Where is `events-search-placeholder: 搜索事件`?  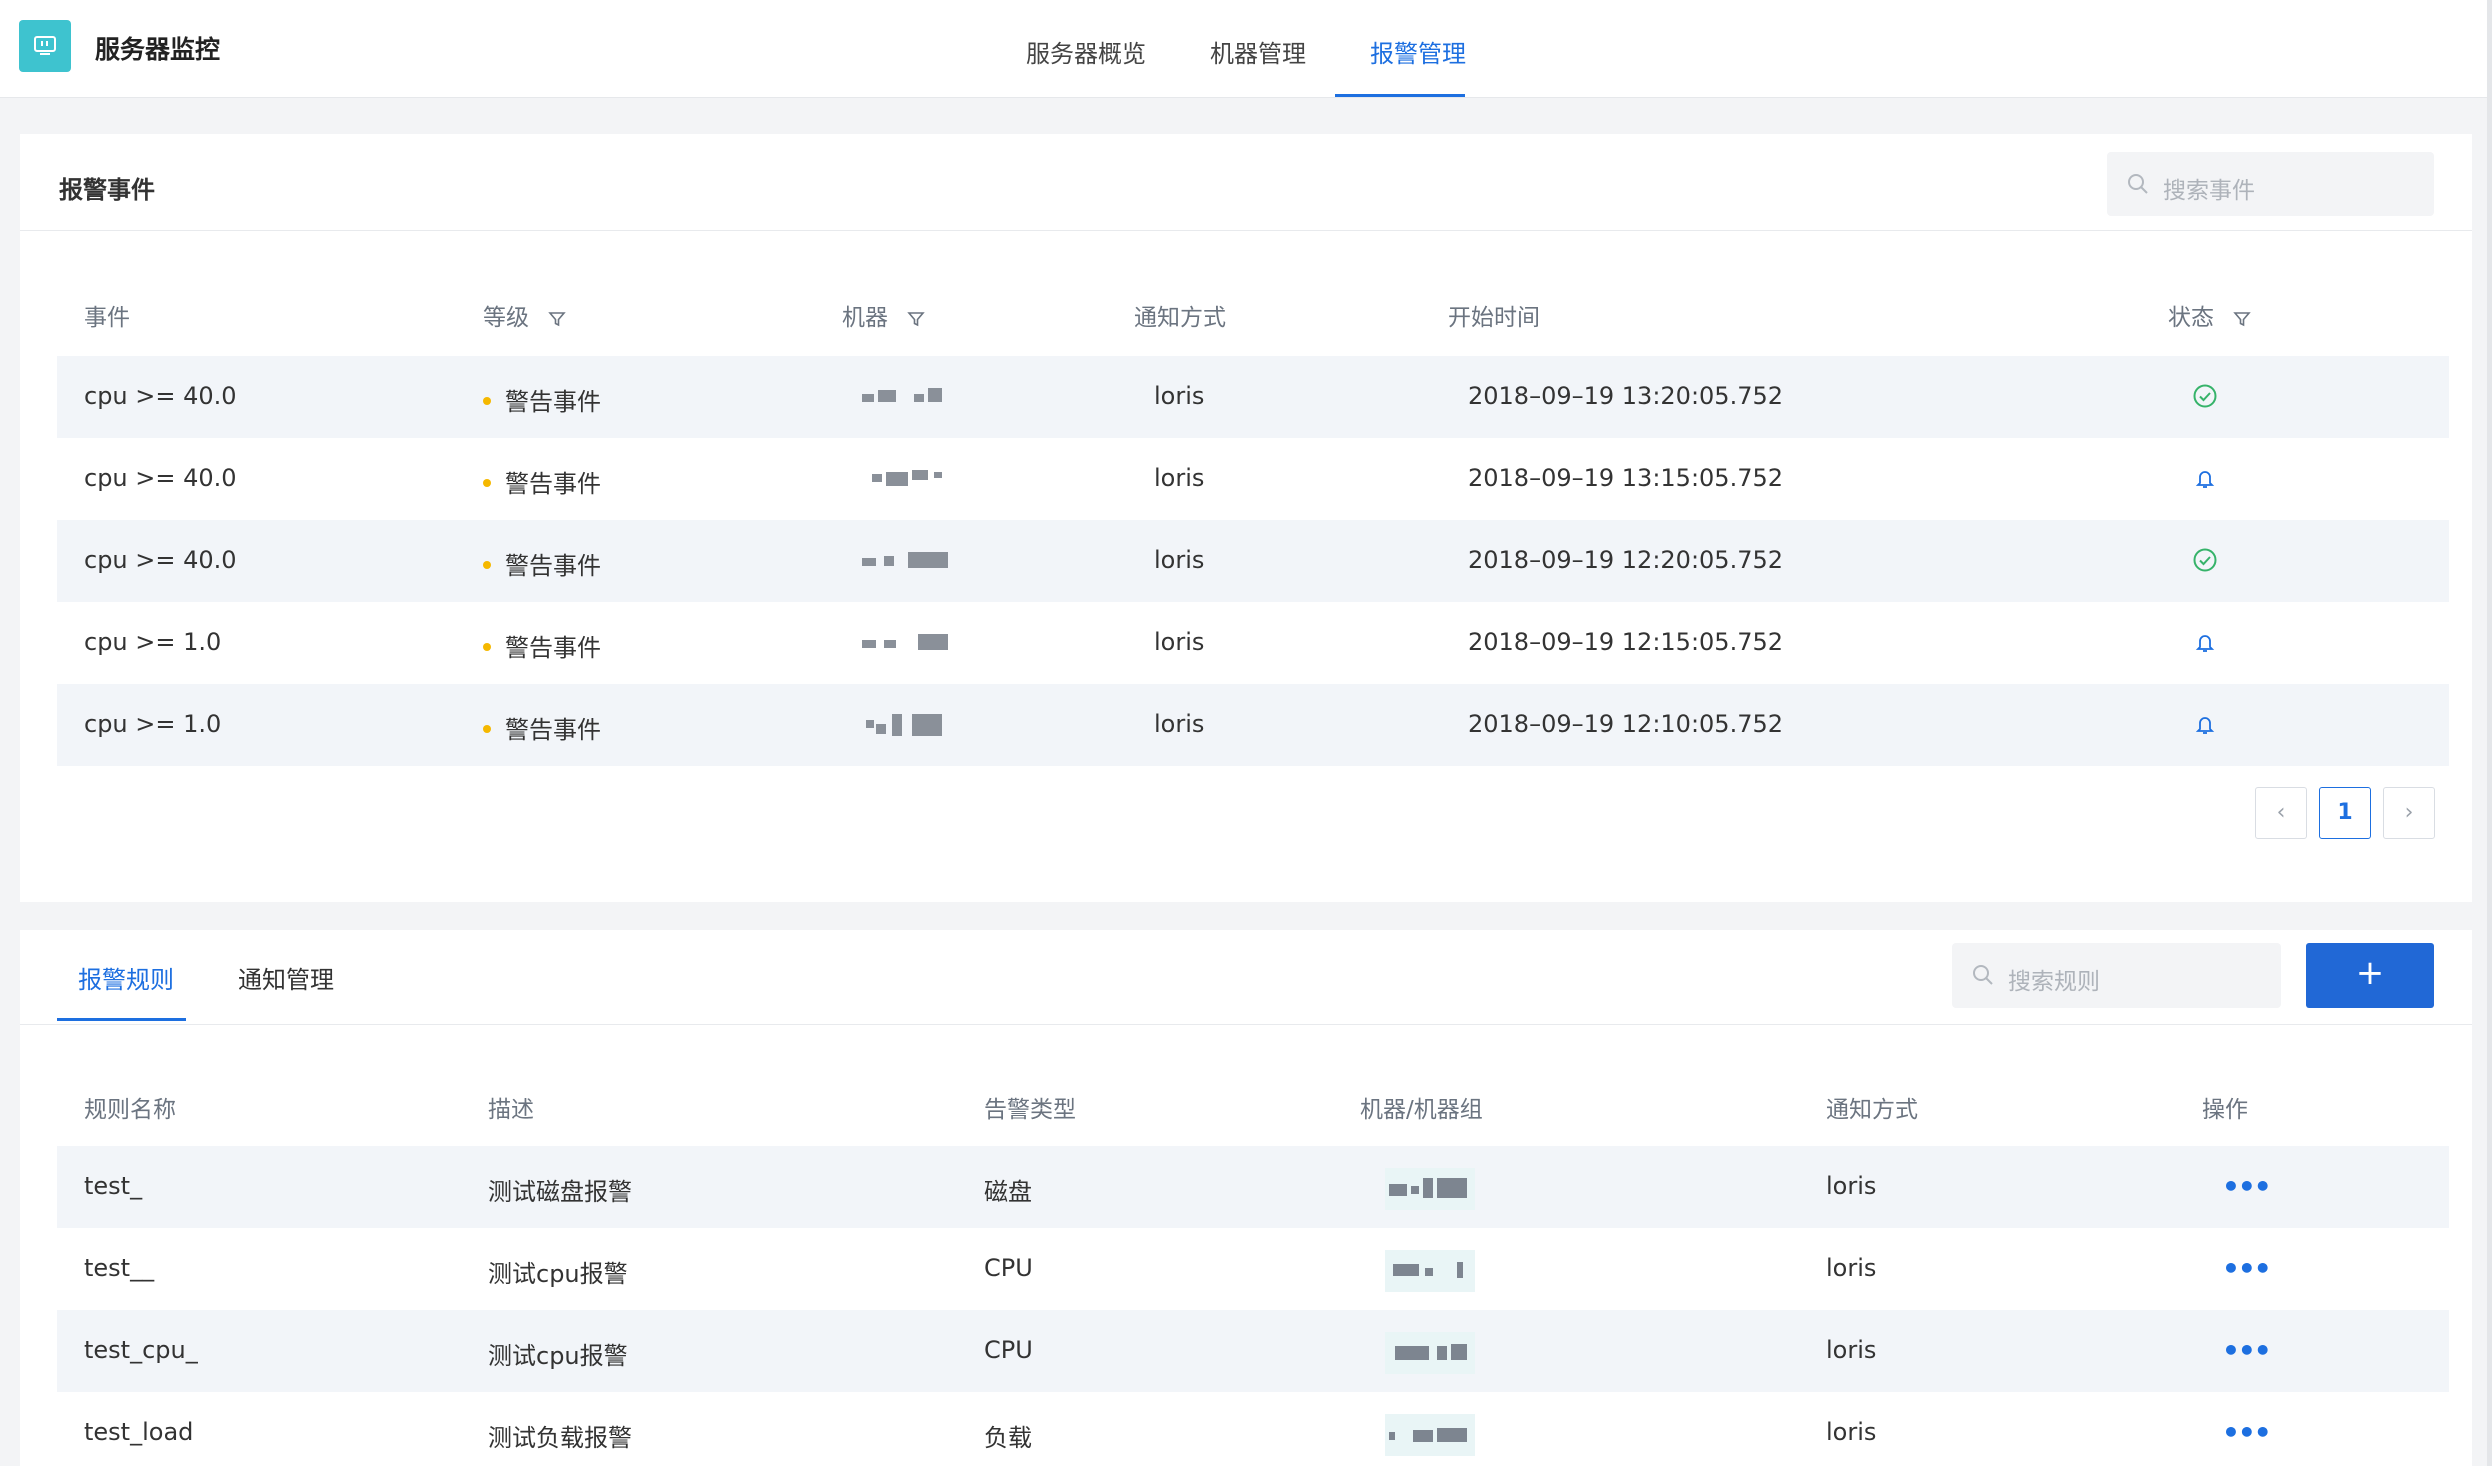
events-search-placeholder: 搜索事件 is located at coordinates (2209, 191).